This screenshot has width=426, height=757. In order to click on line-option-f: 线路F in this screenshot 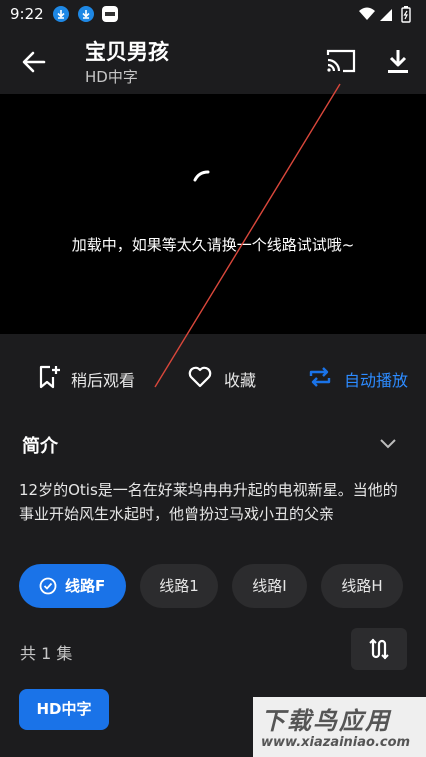, I will do `click(72, 586)`.